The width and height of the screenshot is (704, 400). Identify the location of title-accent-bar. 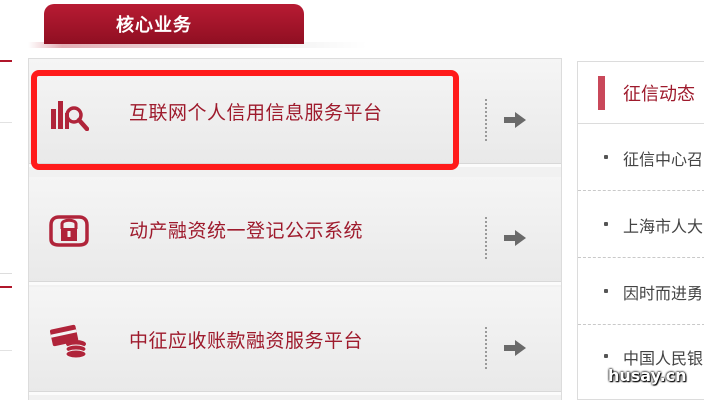
(601, 93).